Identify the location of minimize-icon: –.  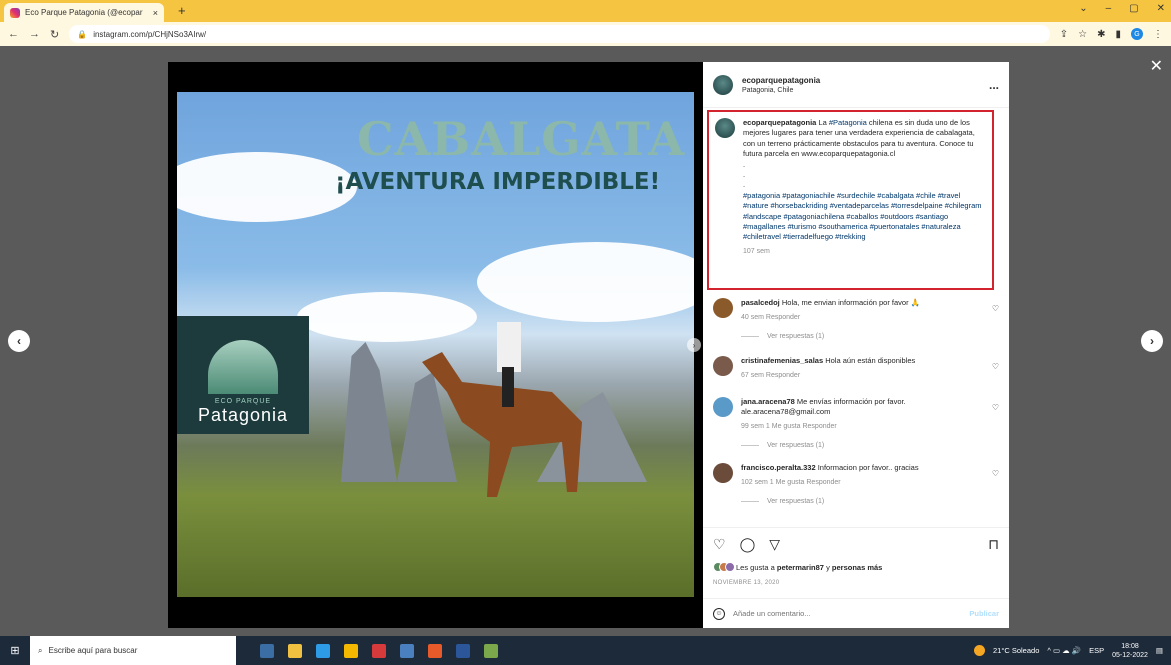
(1109, 8).